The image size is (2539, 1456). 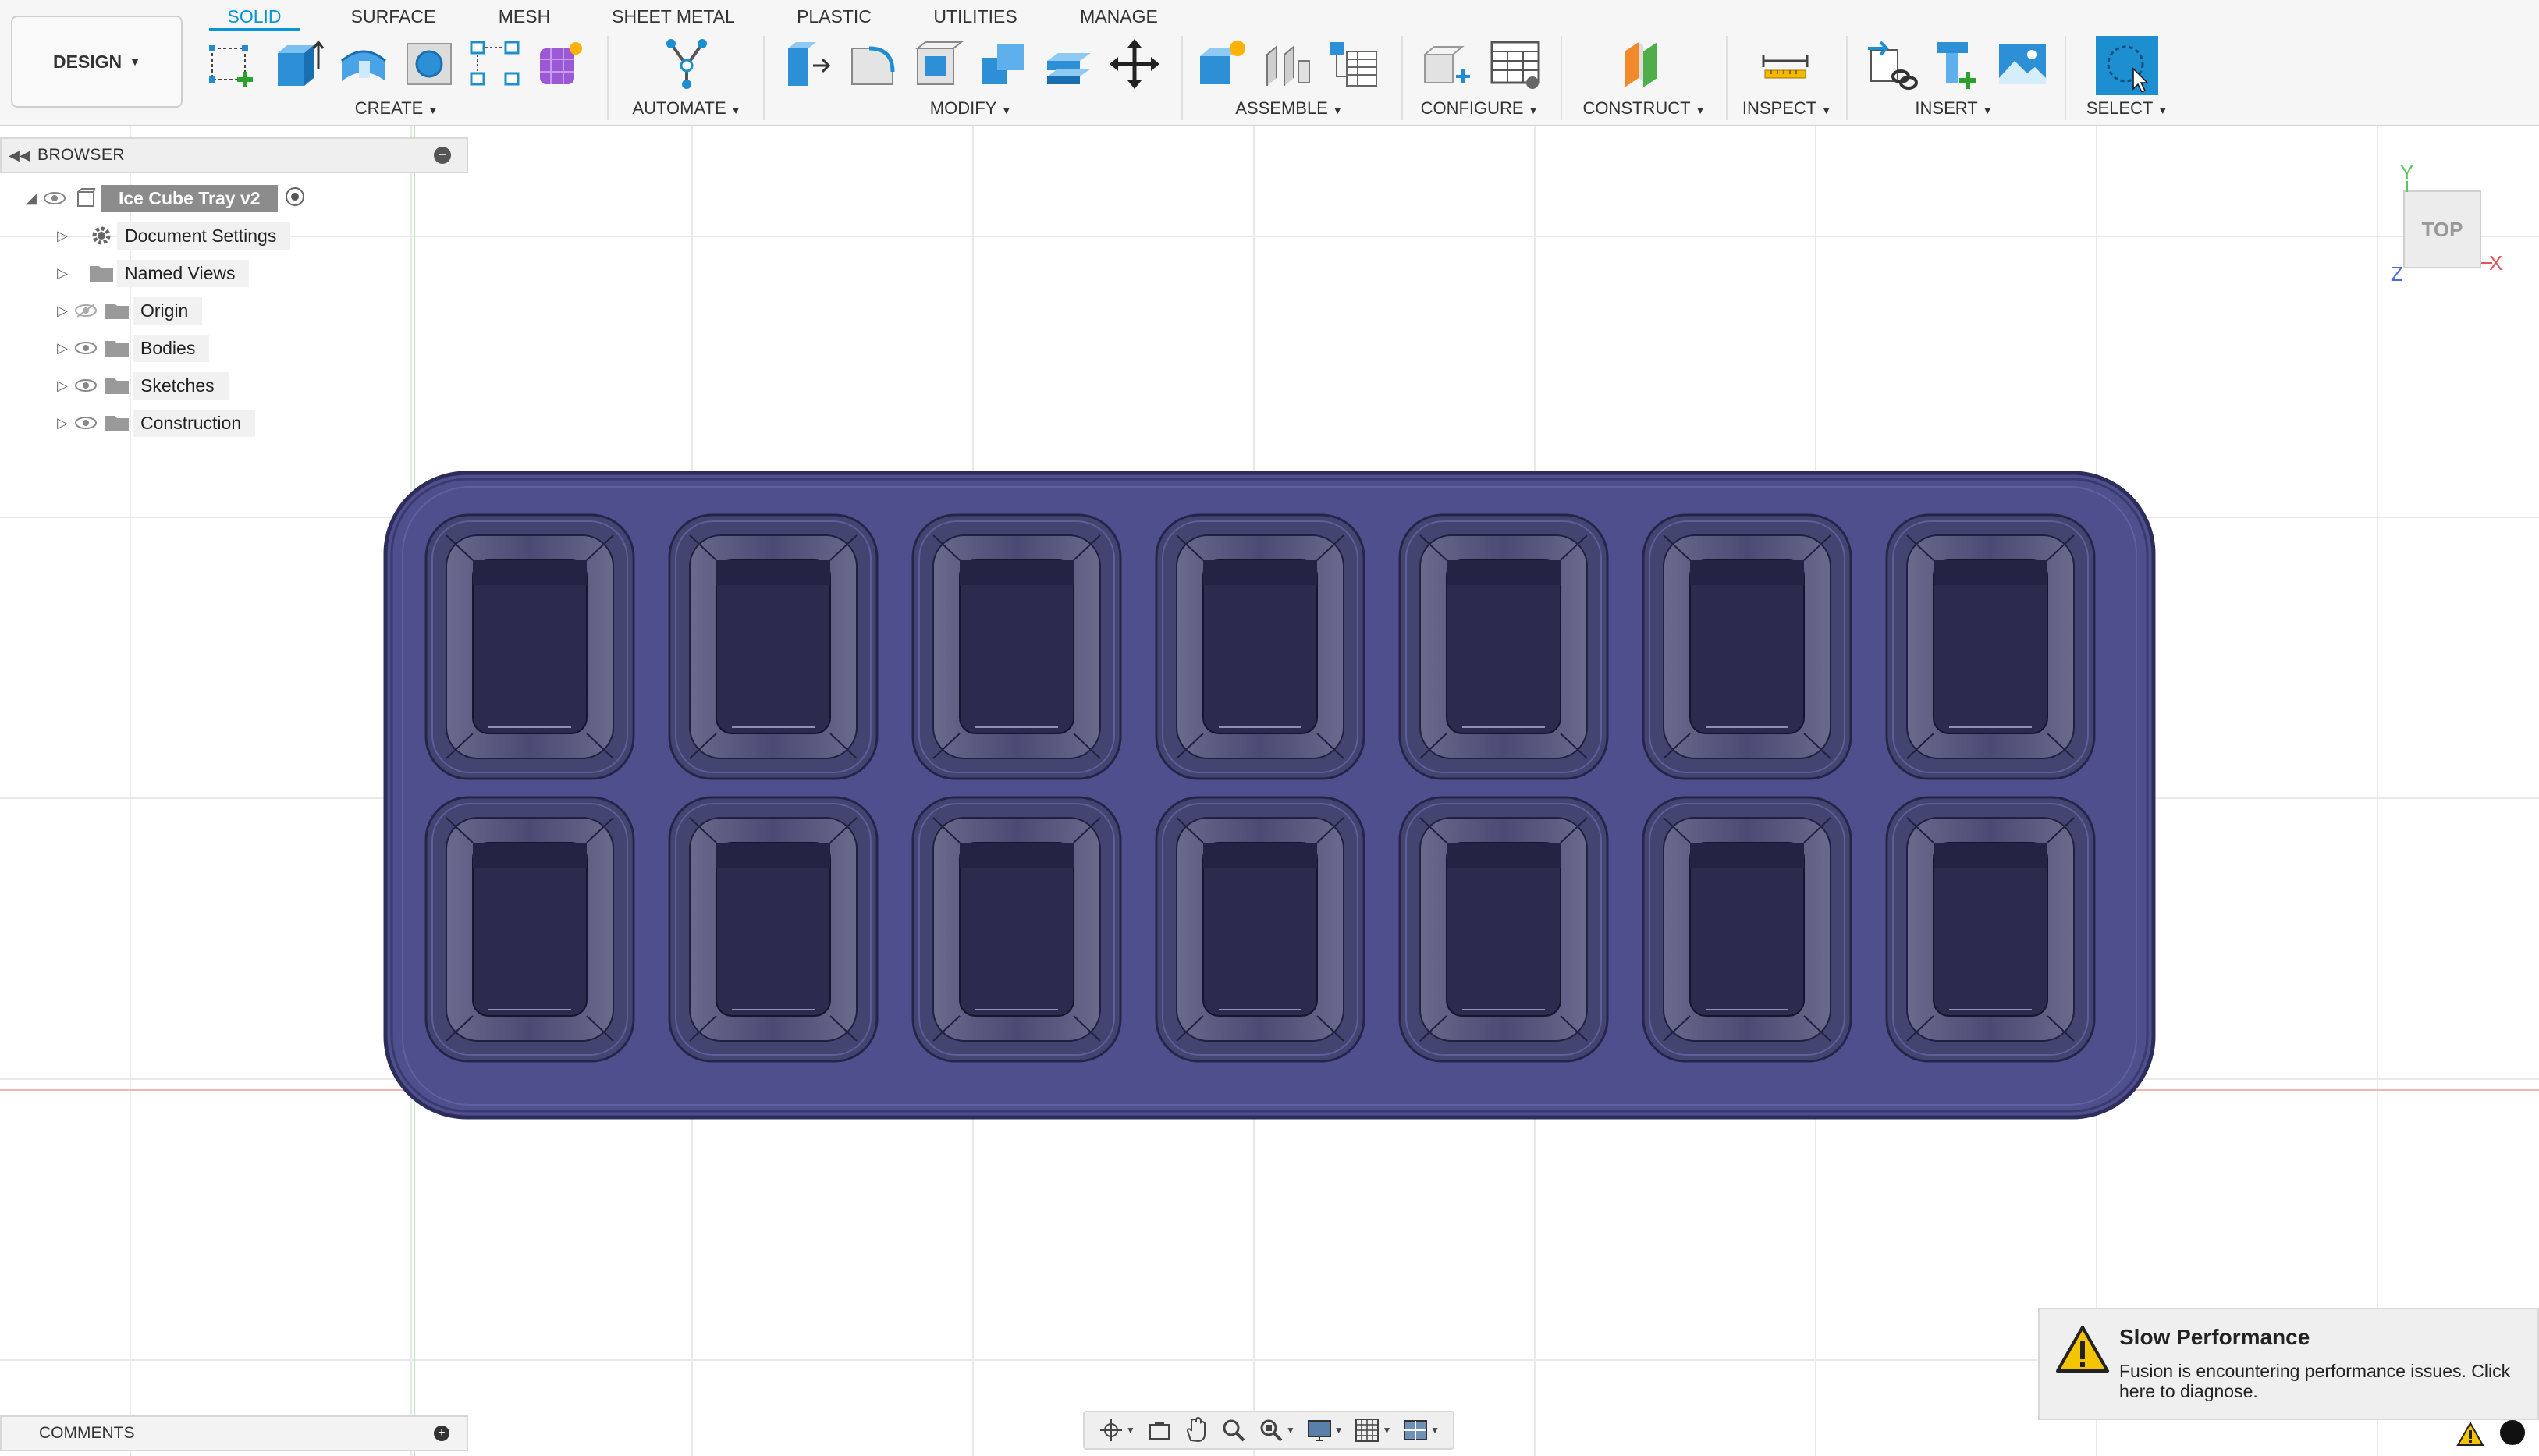 What do you see at coordinates (396, 108) in the screenshot?
I see `create-menu: CREATE ▼` at bounding box center [396, 108].